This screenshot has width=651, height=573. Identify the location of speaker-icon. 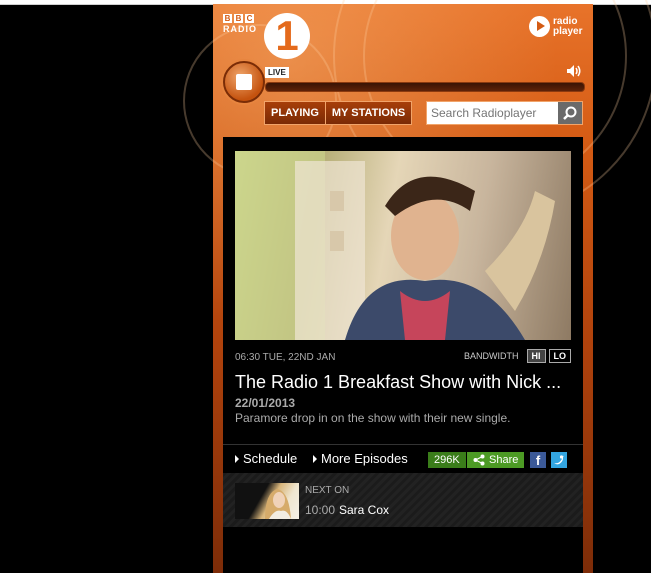
(574, 71).